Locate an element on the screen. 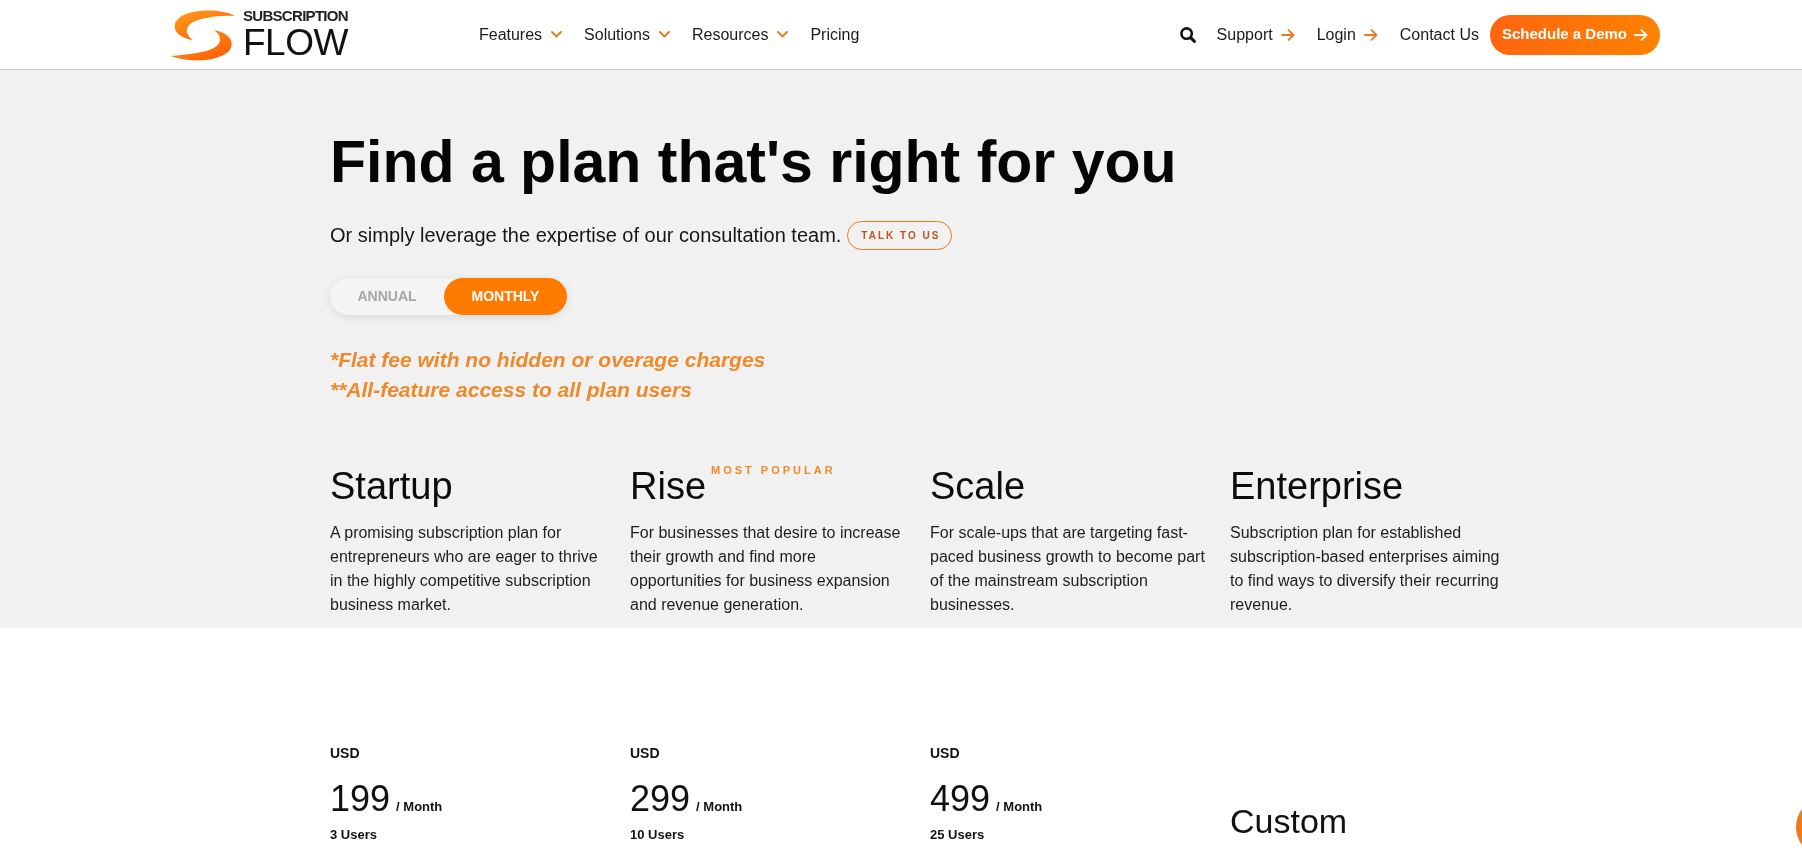  plan-description: For scale-ups that are targeting fast-paced business growth to become part of the mainstream subscription businesses. is located at coordinates (1068, 568).